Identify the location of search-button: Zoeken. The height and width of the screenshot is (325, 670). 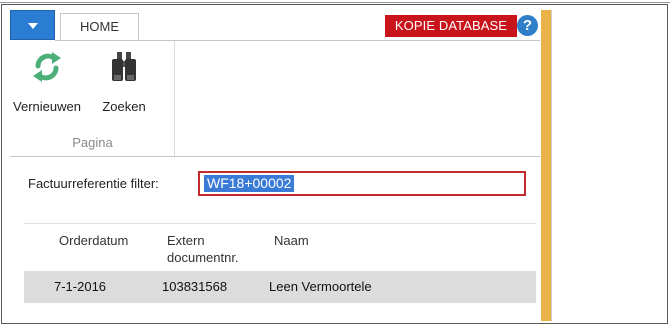
(124, 85).